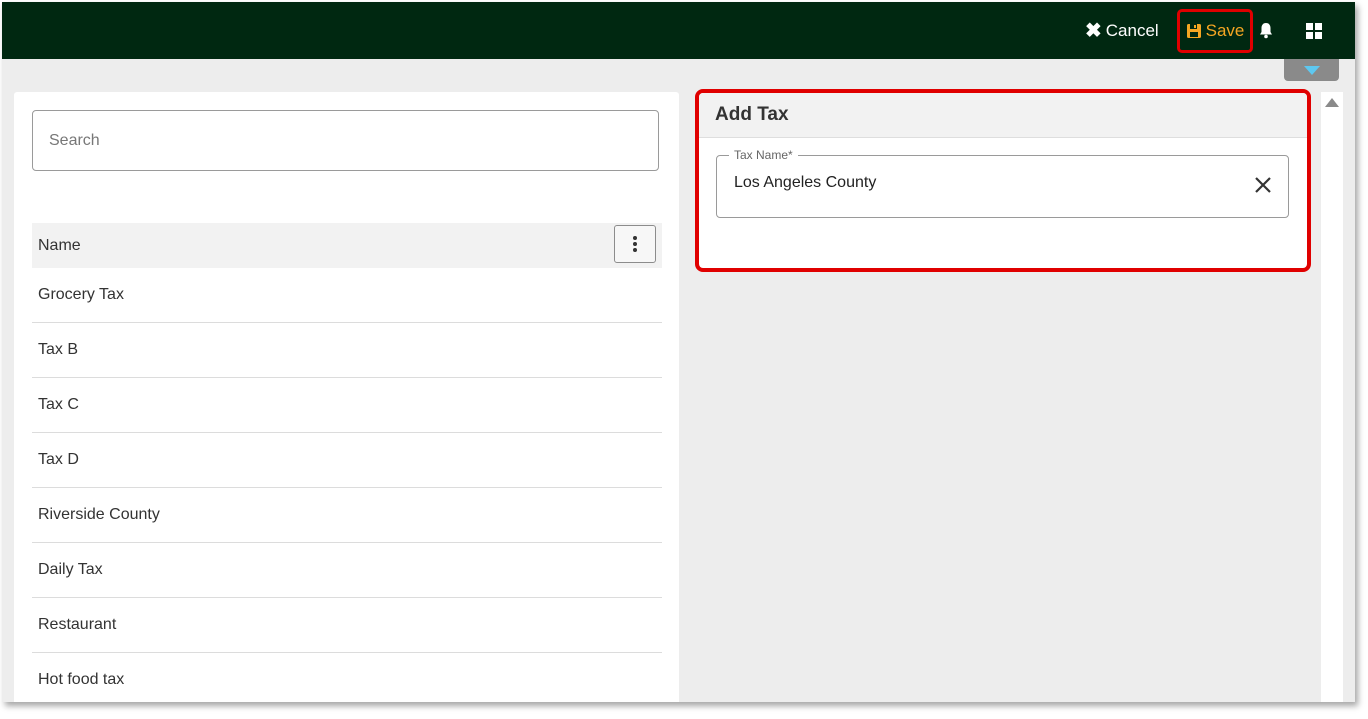 The image size is (1368, 719). I want to click on kebab-menu-icon, so click(635, 244).